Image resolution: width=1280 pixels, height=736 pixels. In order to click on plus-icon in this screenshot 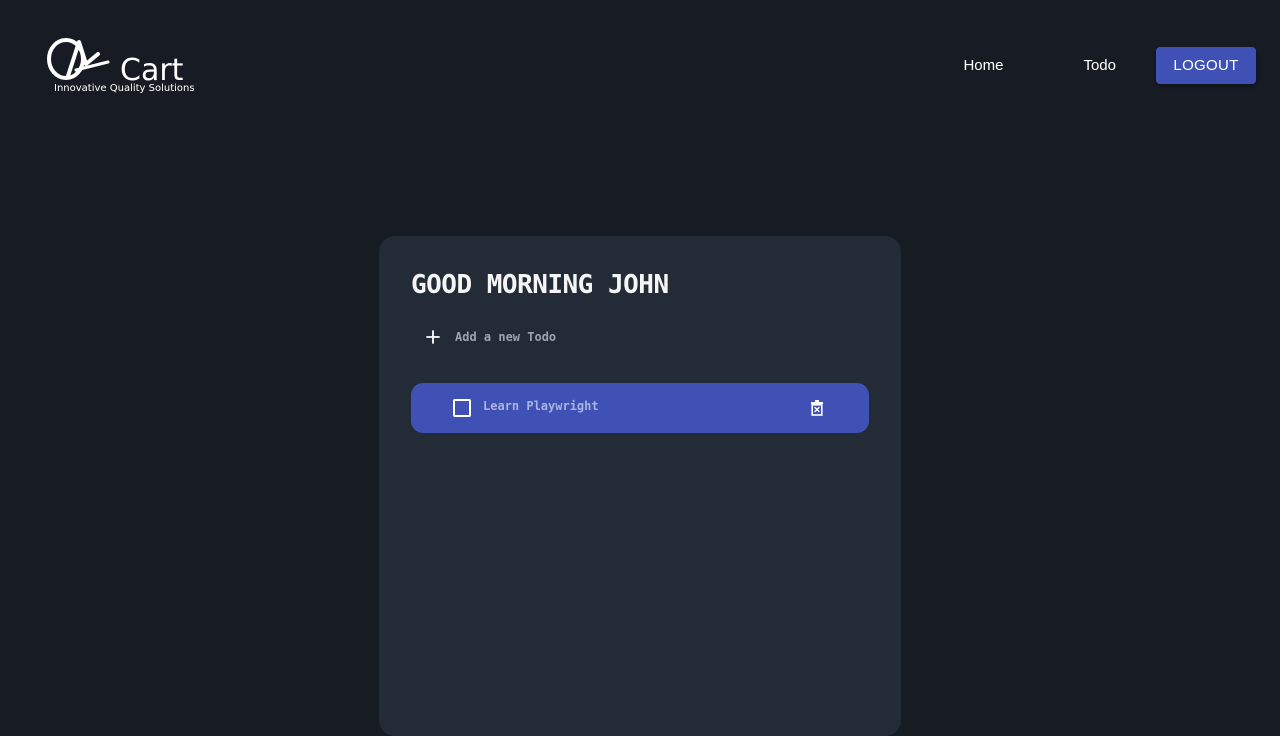, I will do `click(433, 337)`.